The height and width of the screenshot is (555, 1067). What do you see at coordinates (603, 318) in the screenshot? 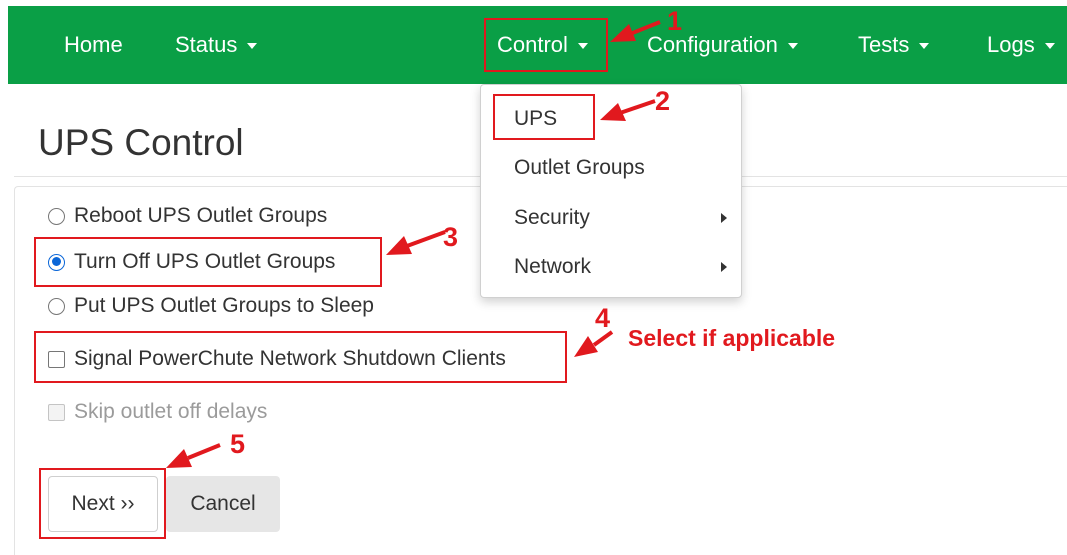
I see `annotation-step-4: 4` at bounding box center [603, 318].